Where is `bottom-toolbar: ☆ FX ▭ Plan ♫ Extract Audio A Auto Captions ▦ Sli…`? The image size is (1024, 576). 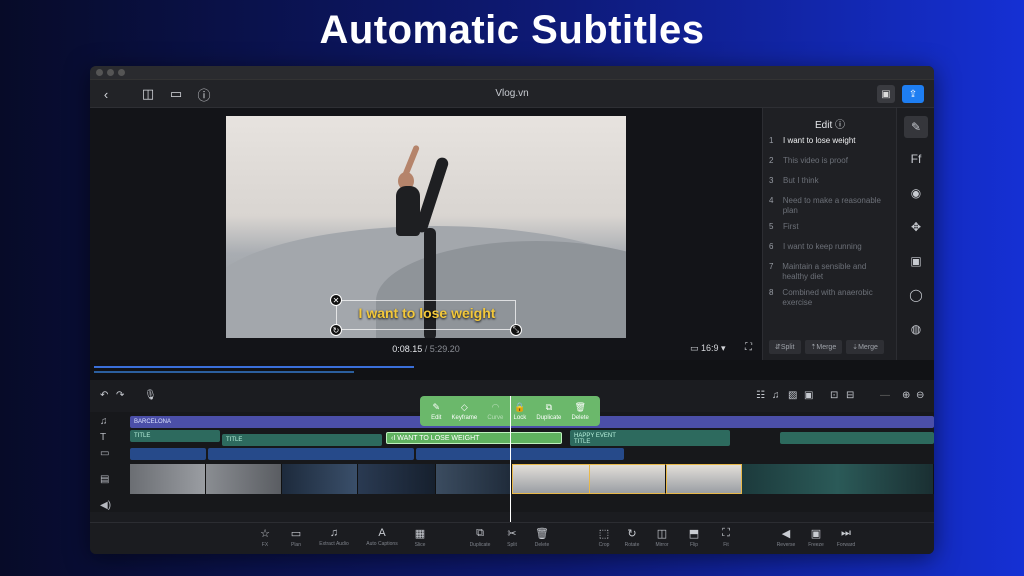 bottom-toolbar: ☆ FX ▭ Plan ♫ Extract Audio A Auto Captions ▦ Sli… is located at coordinates (512, 538).